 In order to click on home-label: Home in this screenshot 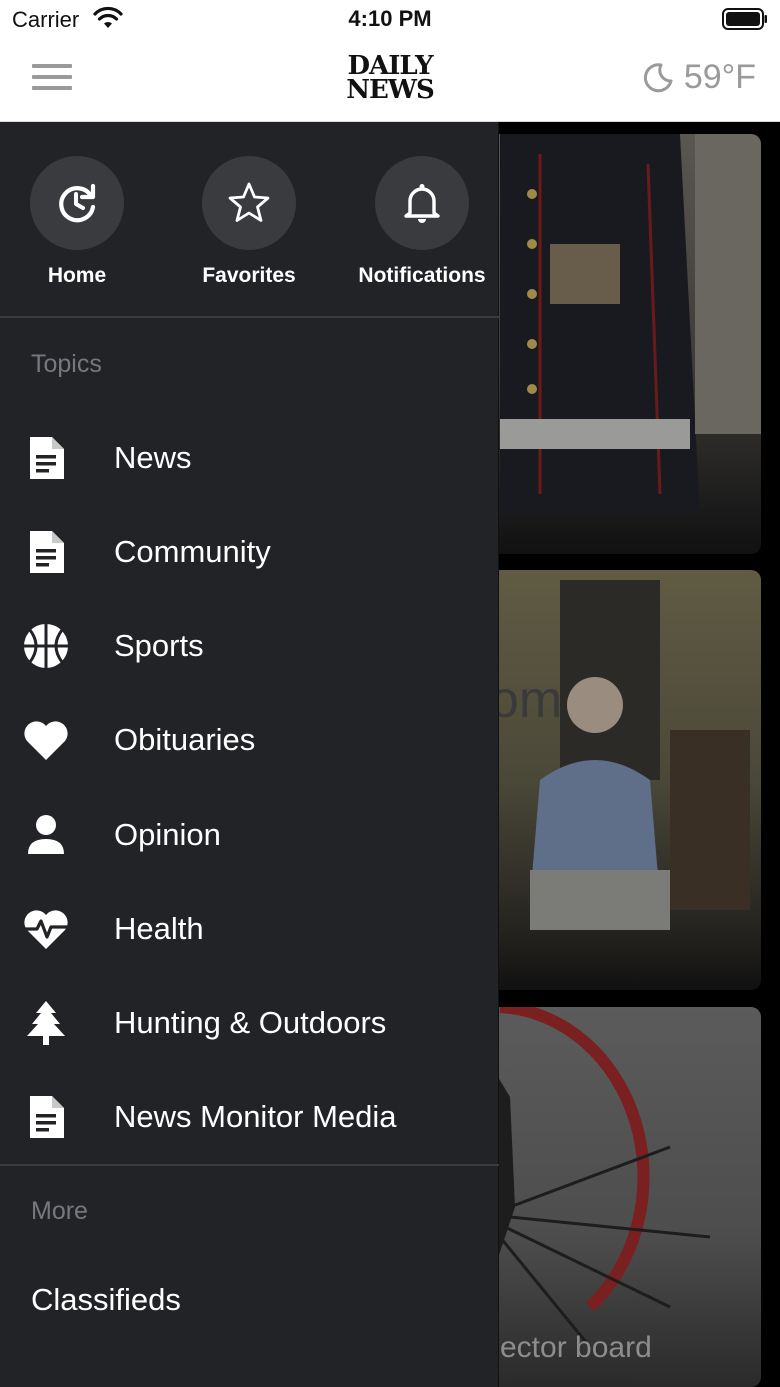, I will do `click(77, 275)`.